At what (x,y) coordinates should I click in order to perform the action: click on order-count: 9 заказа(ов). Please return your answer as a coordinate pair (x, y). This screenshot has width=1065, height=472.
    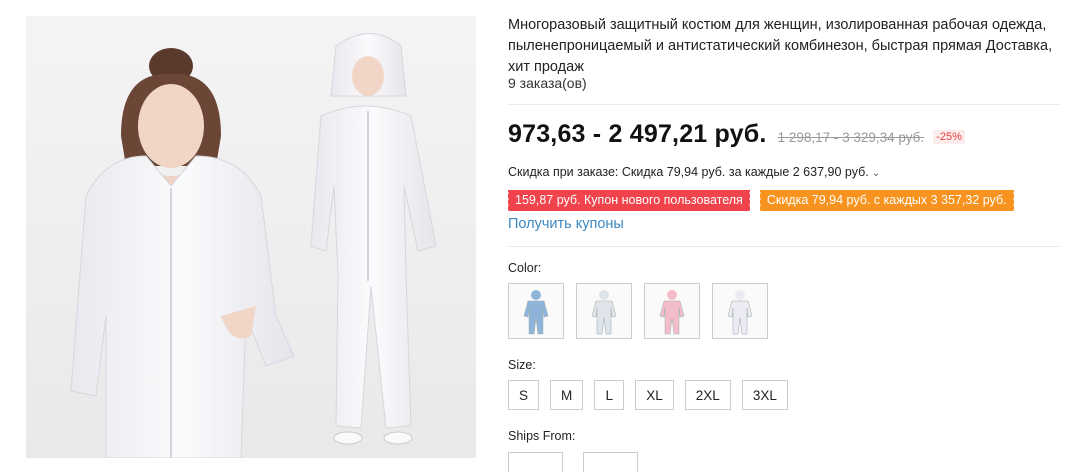
    Looking at the image, I should click on (547, 83).